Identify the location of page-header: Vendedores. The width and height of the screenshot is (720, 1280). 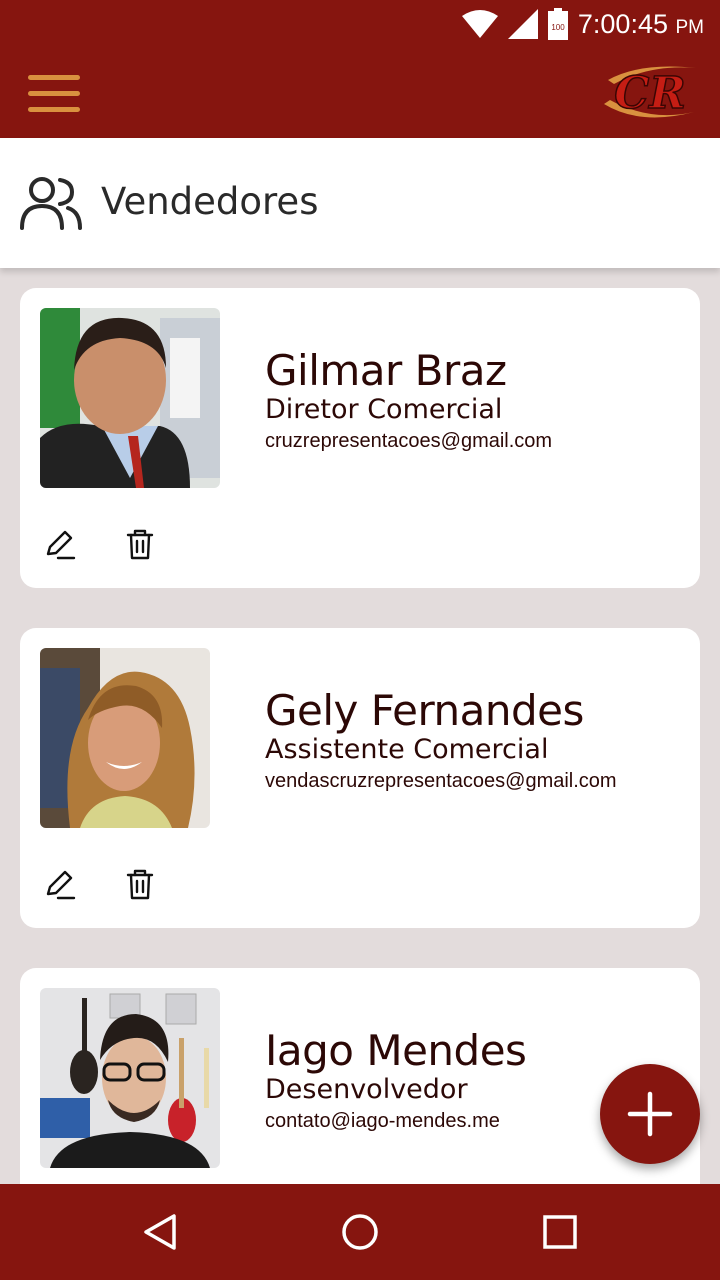
(360, 203).